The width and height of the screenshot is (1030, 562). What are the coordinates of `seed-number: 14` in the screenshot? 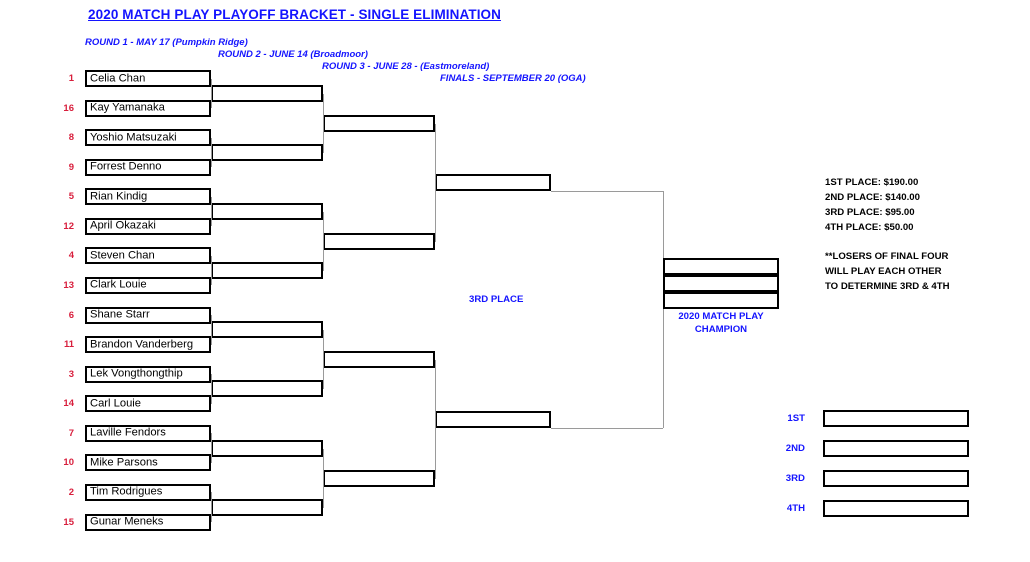 It's located at (68, 404).